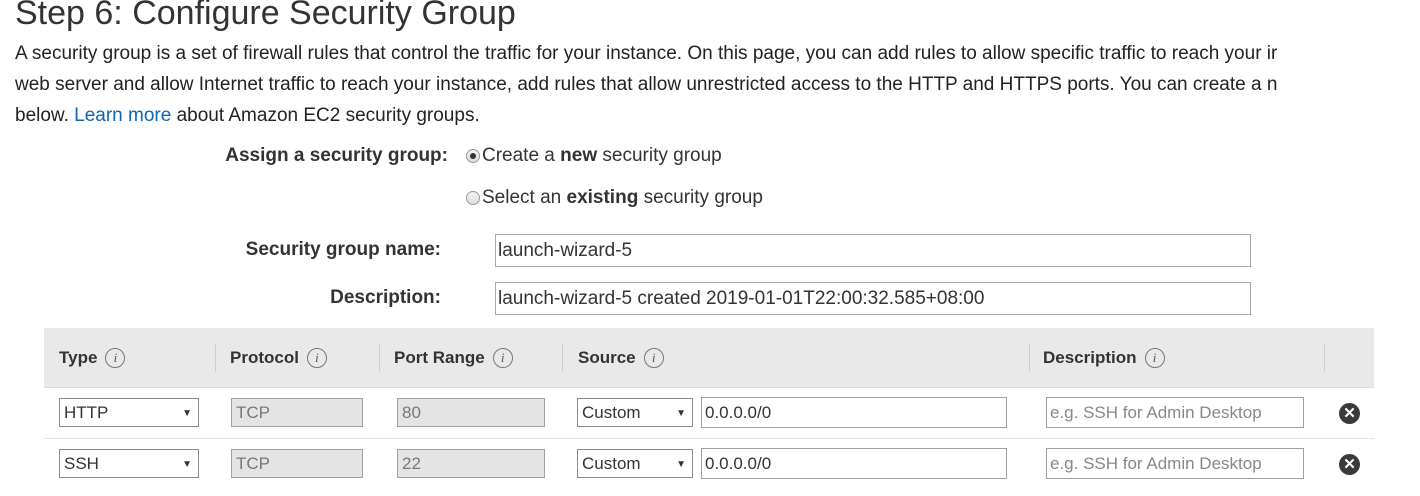 Image resolution: width=1420 pixels, height=496 pixels. What do you see at coordinates (336, 155) in the screenshot?
I see `assign-security-group-label: Assign a security group:` at bounding box center [336, 155].